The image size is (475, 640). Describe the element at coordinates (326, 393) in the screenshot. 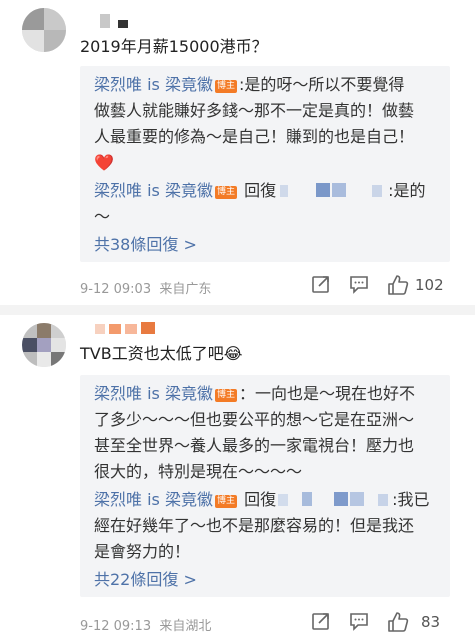

I see `reply-text: ：一向也是～現在也好不` at that location.